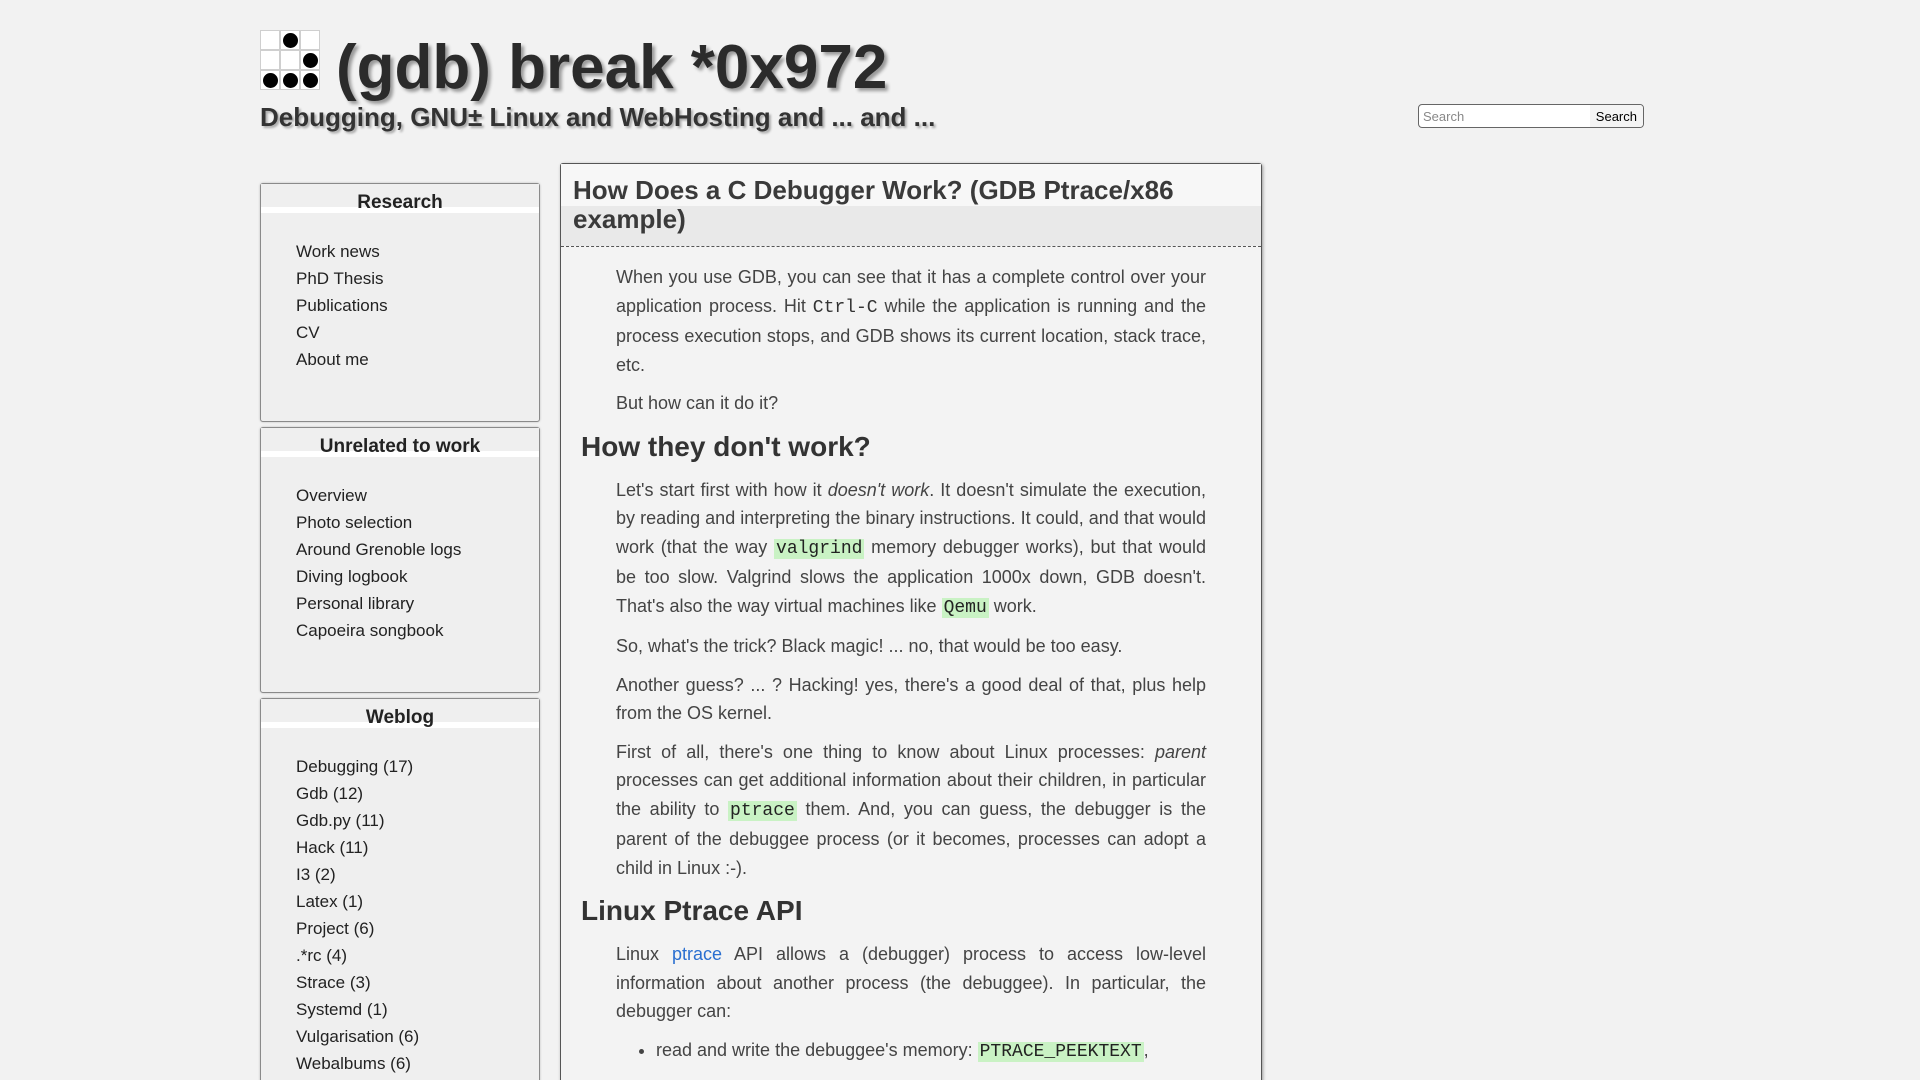 The width and height of the screenshot is (1920, 1080). What do you see at coordinates (417, 305) in the screenshot?
I see `list-item: Publications` at bounding box center [417, 305].